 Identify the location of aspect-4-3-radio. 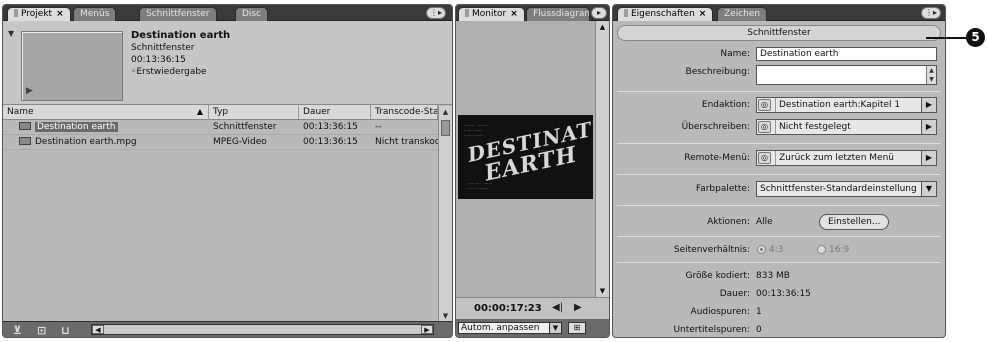
(761, 249).